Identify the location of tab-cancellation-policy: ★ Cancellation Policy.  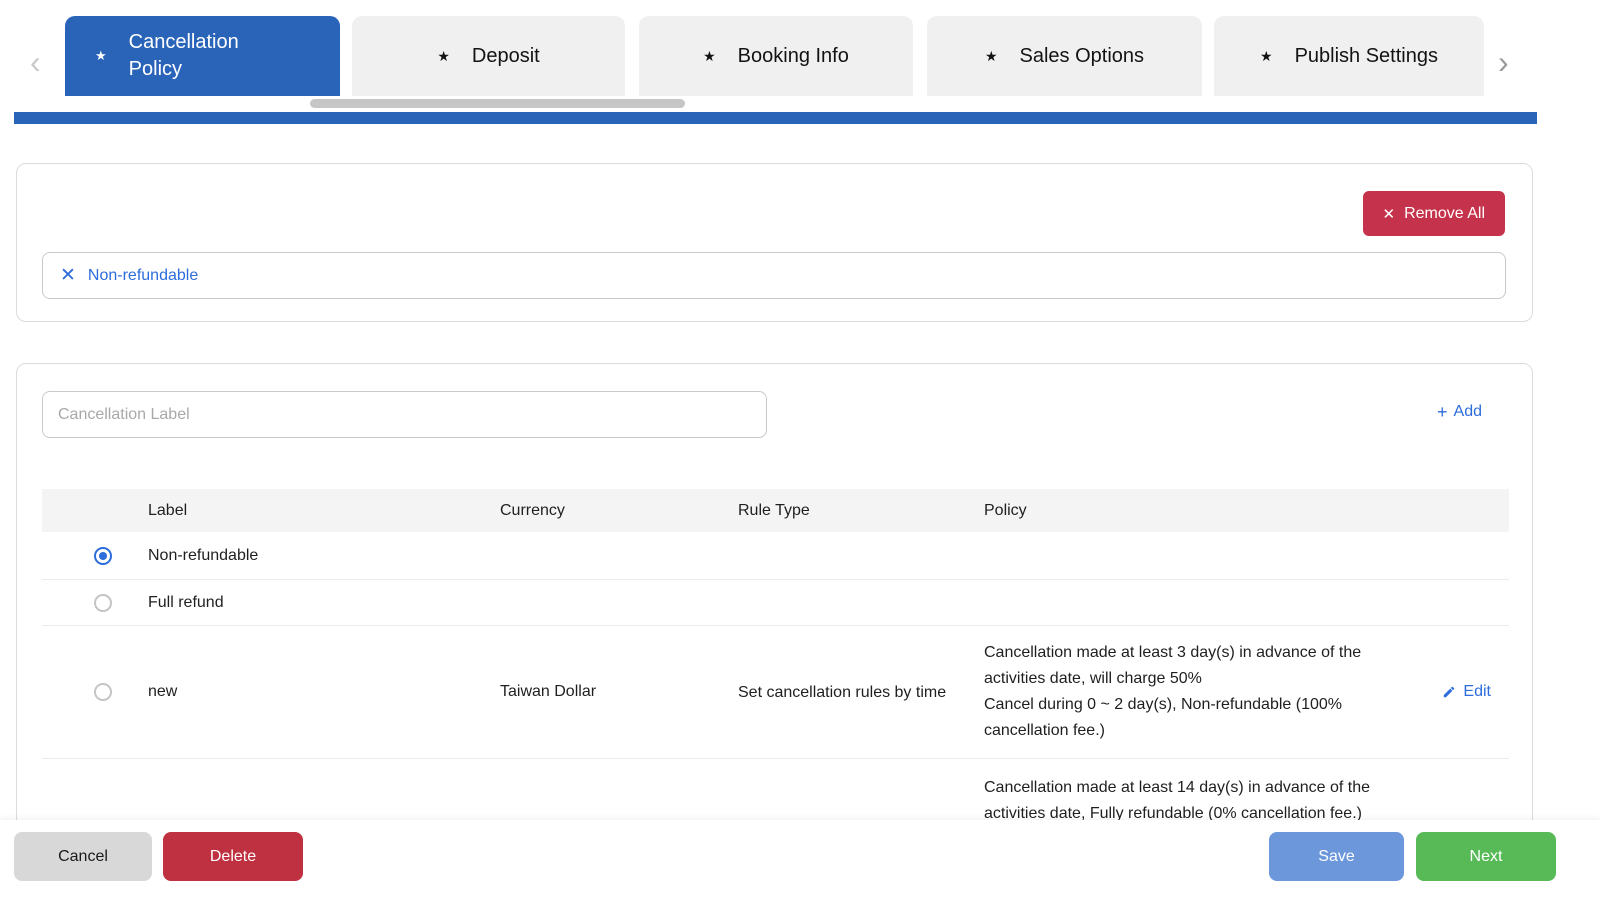
(202, 56).